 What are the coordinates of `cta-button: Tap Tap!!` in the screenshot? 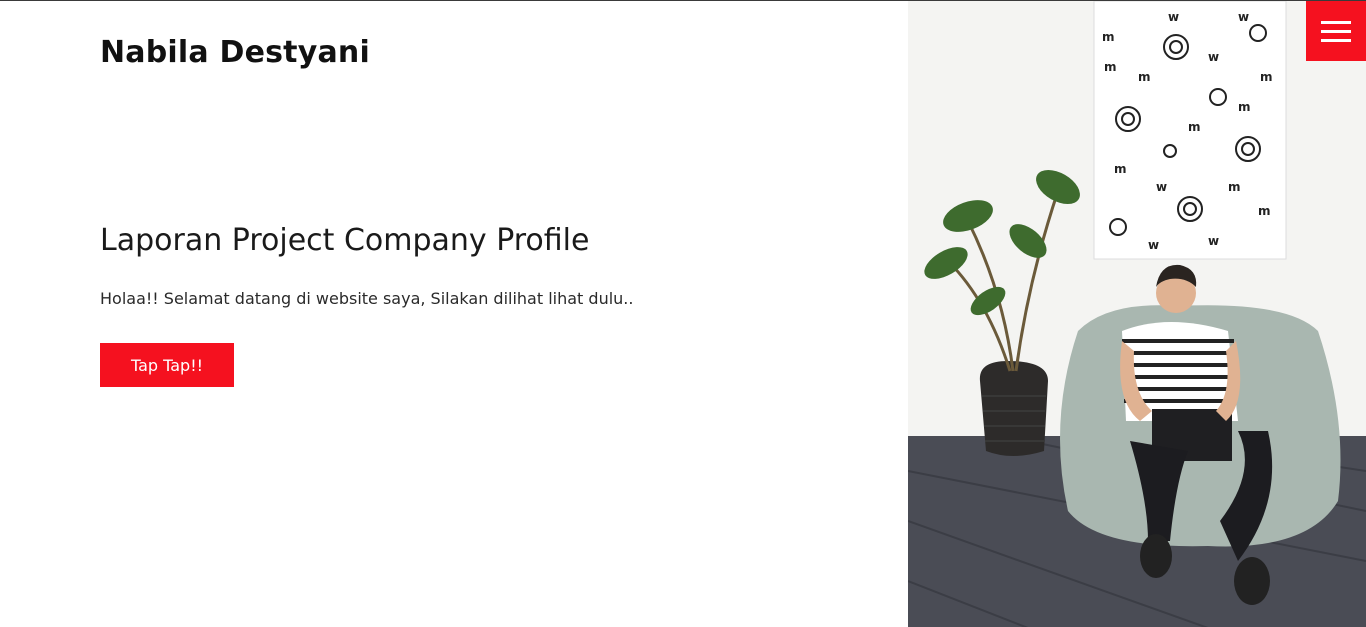 It's located at (167, 365).